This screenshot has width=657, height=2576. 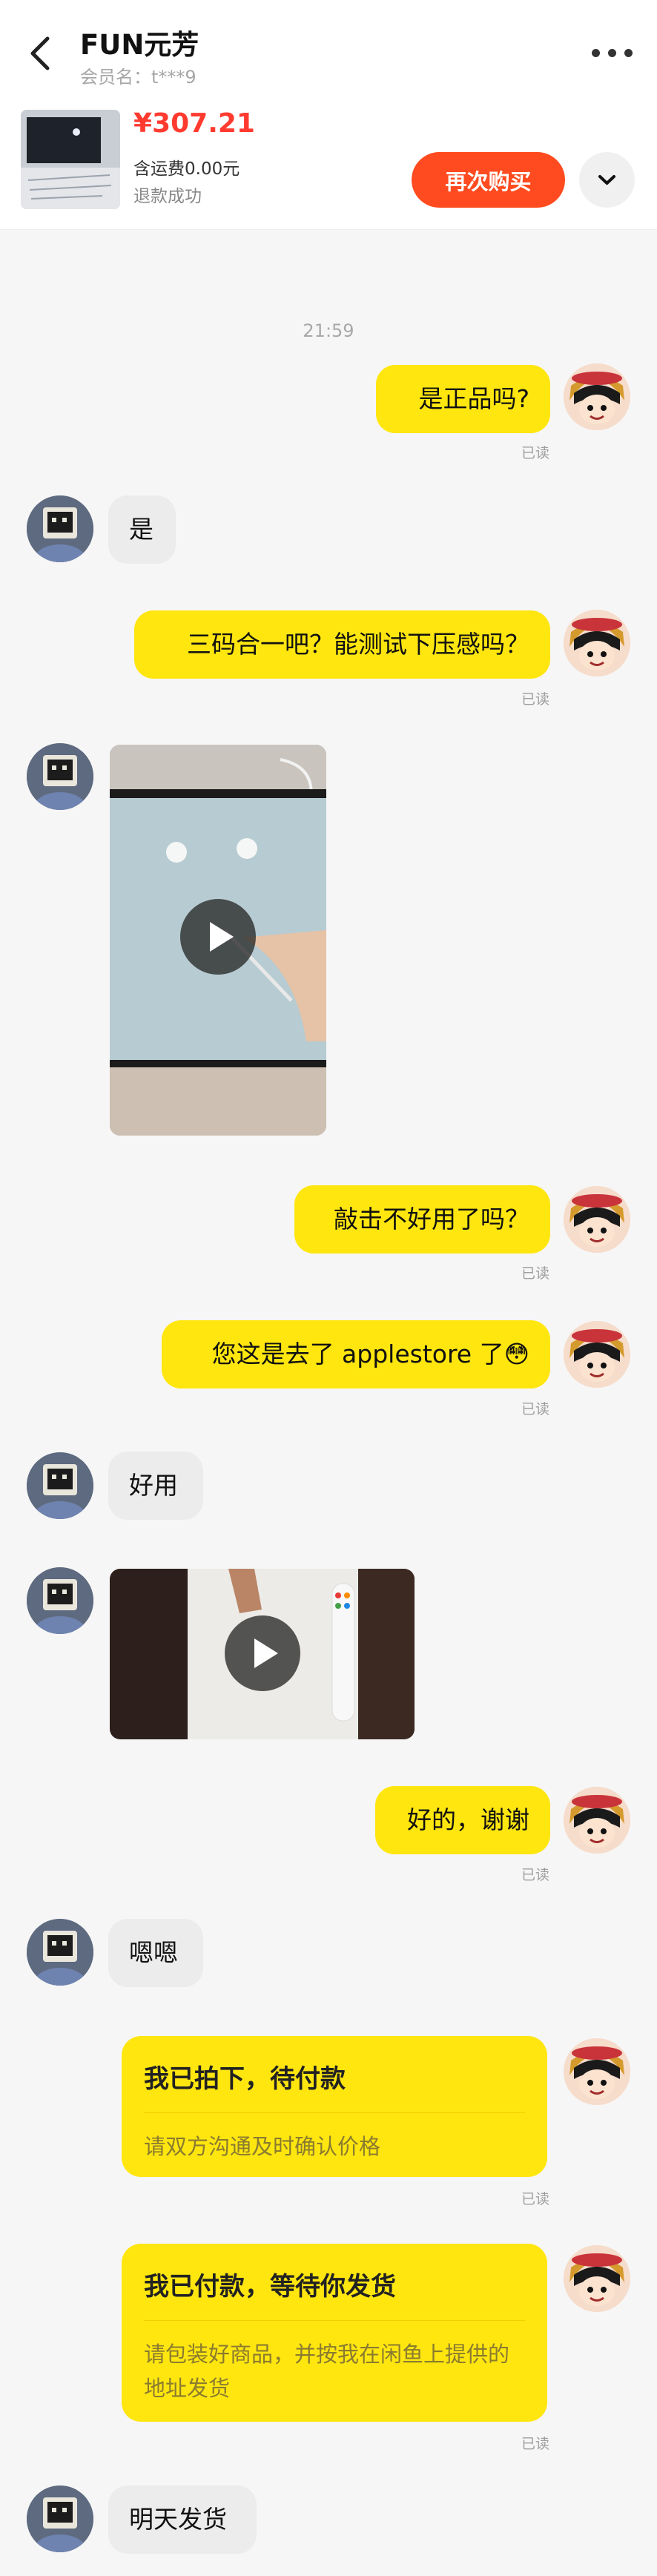 What do you see at coordinates (139, 45) in the screenshot?
I see `contact-name: FUN元芳` at bounding box center [139, 45].